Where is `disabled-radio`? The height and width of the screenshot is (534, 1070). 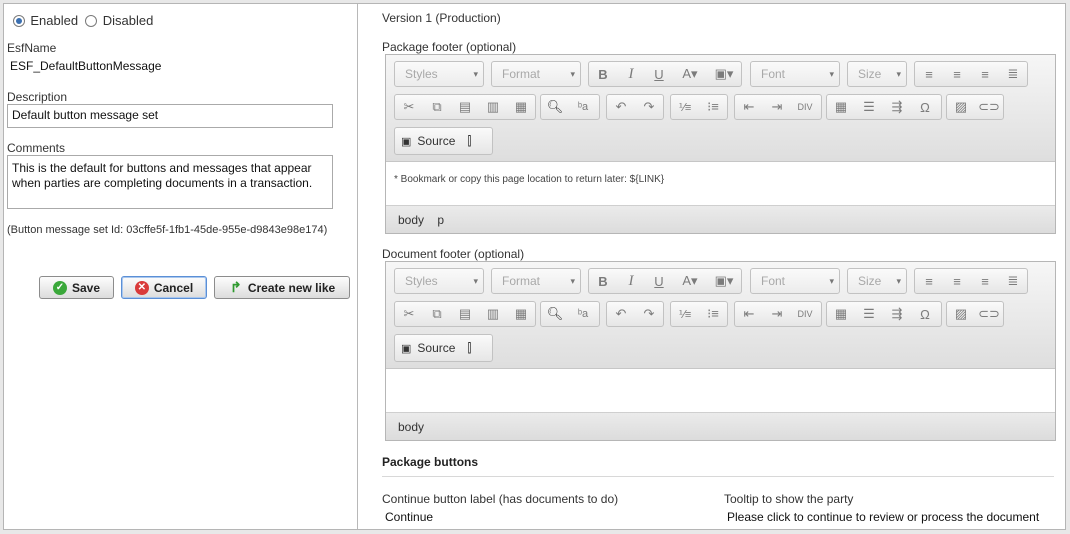 disabled-radio is located at coordinates (91, 21).